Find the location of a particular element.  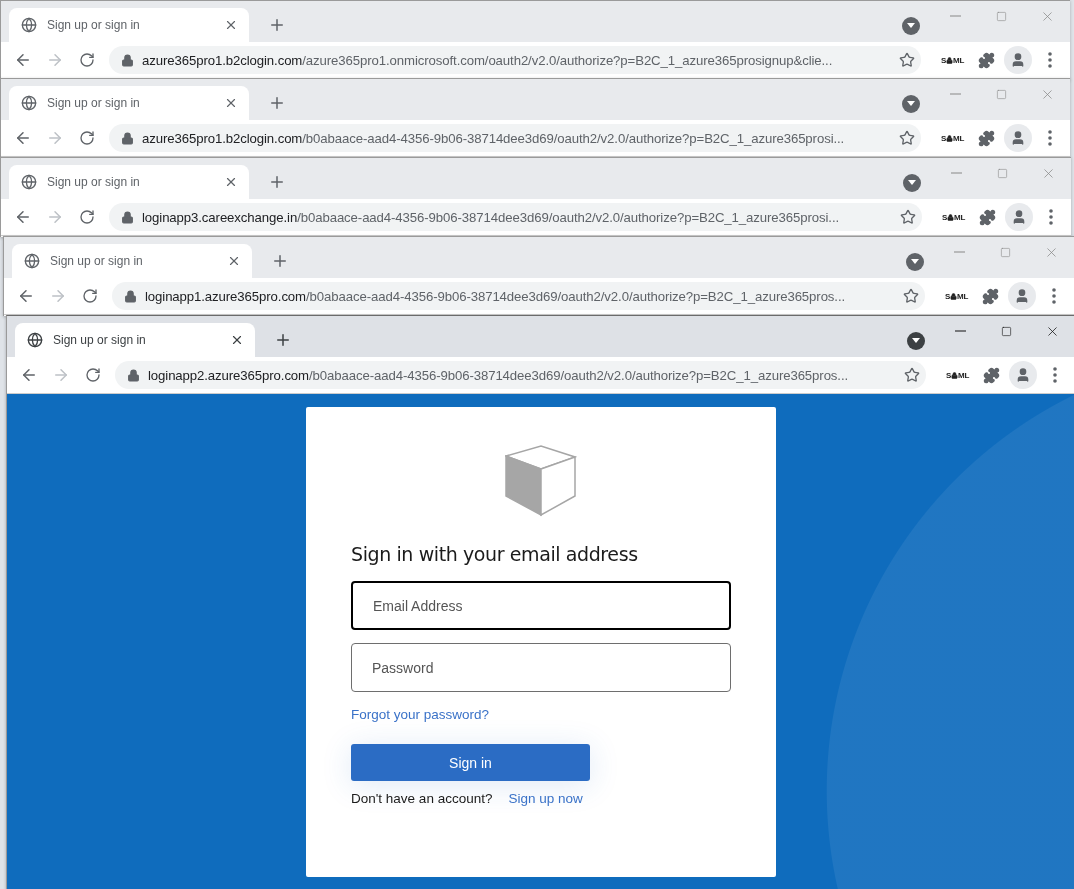

signup-prompt: Don't have an account? is located at coordinates (422, 798).